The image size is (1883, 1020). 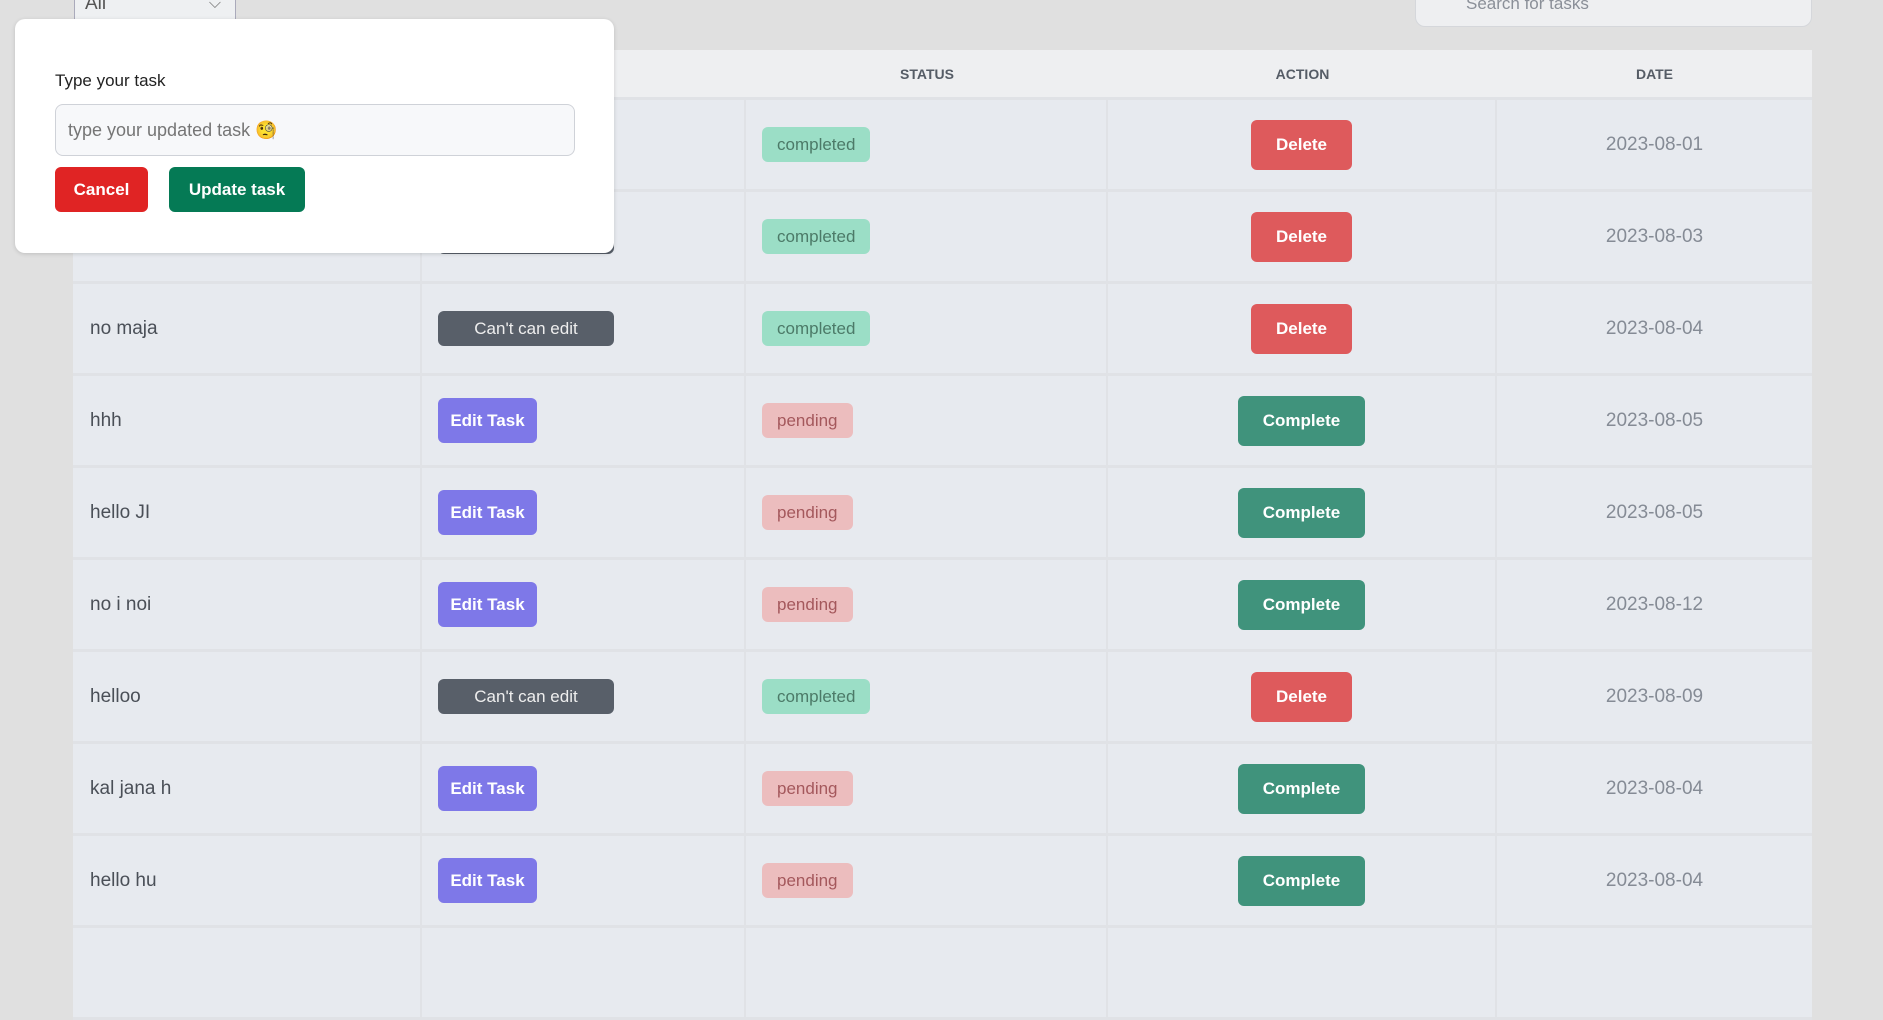 What do you see at coordinates (96, 7) in the screenshot?
I see `filter-value: All` at bounding box center [96, 7].